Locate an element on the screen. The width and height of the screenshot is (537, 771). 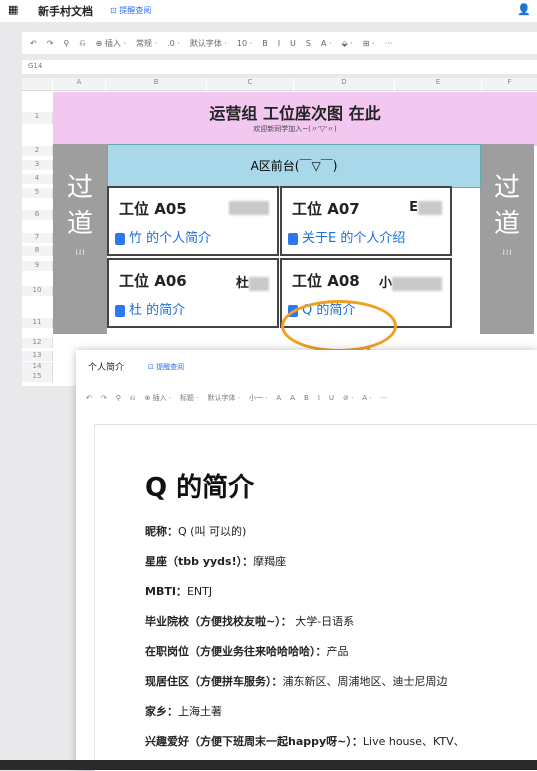
popup-toolbar-item: 小一 · is located at coordinates (258, 398).